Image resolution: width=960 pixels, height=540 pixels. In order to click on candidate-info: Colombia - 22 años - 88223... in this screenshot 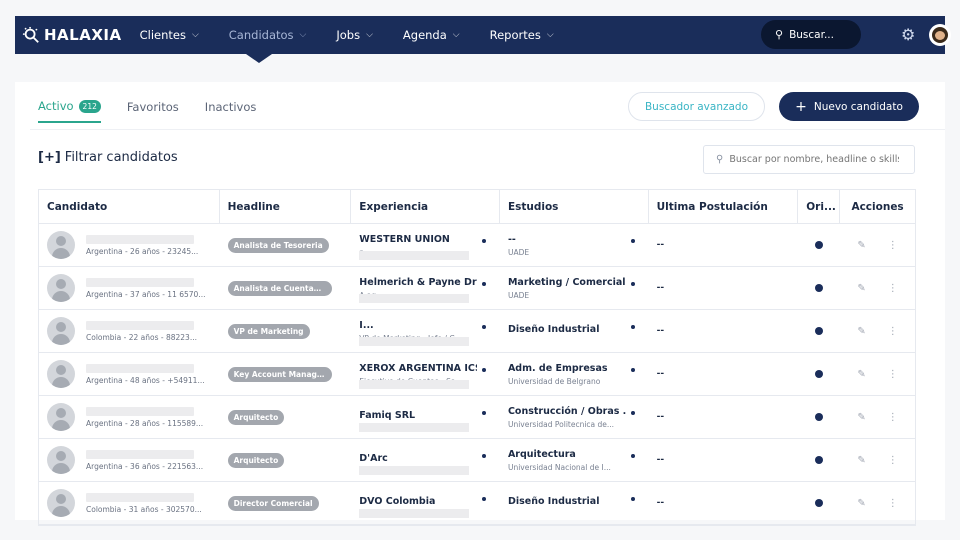, I will do `click(141, 331)`.